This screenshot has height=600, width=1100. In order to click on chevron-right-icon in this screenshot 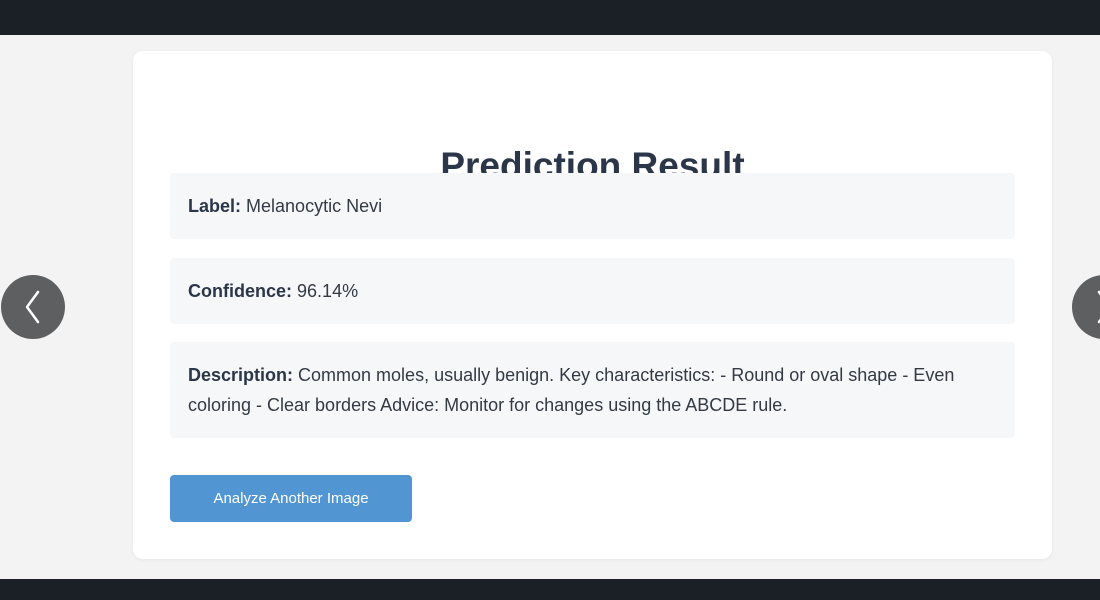, I will do `click(1098, 307)`.